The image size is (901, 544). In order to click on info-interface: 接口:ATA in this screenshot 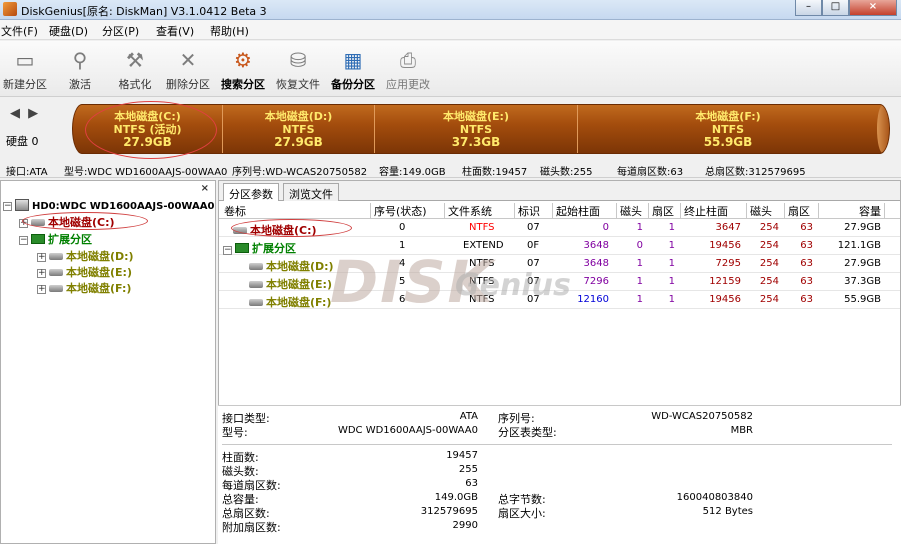, I will do `click(27, 172)`.